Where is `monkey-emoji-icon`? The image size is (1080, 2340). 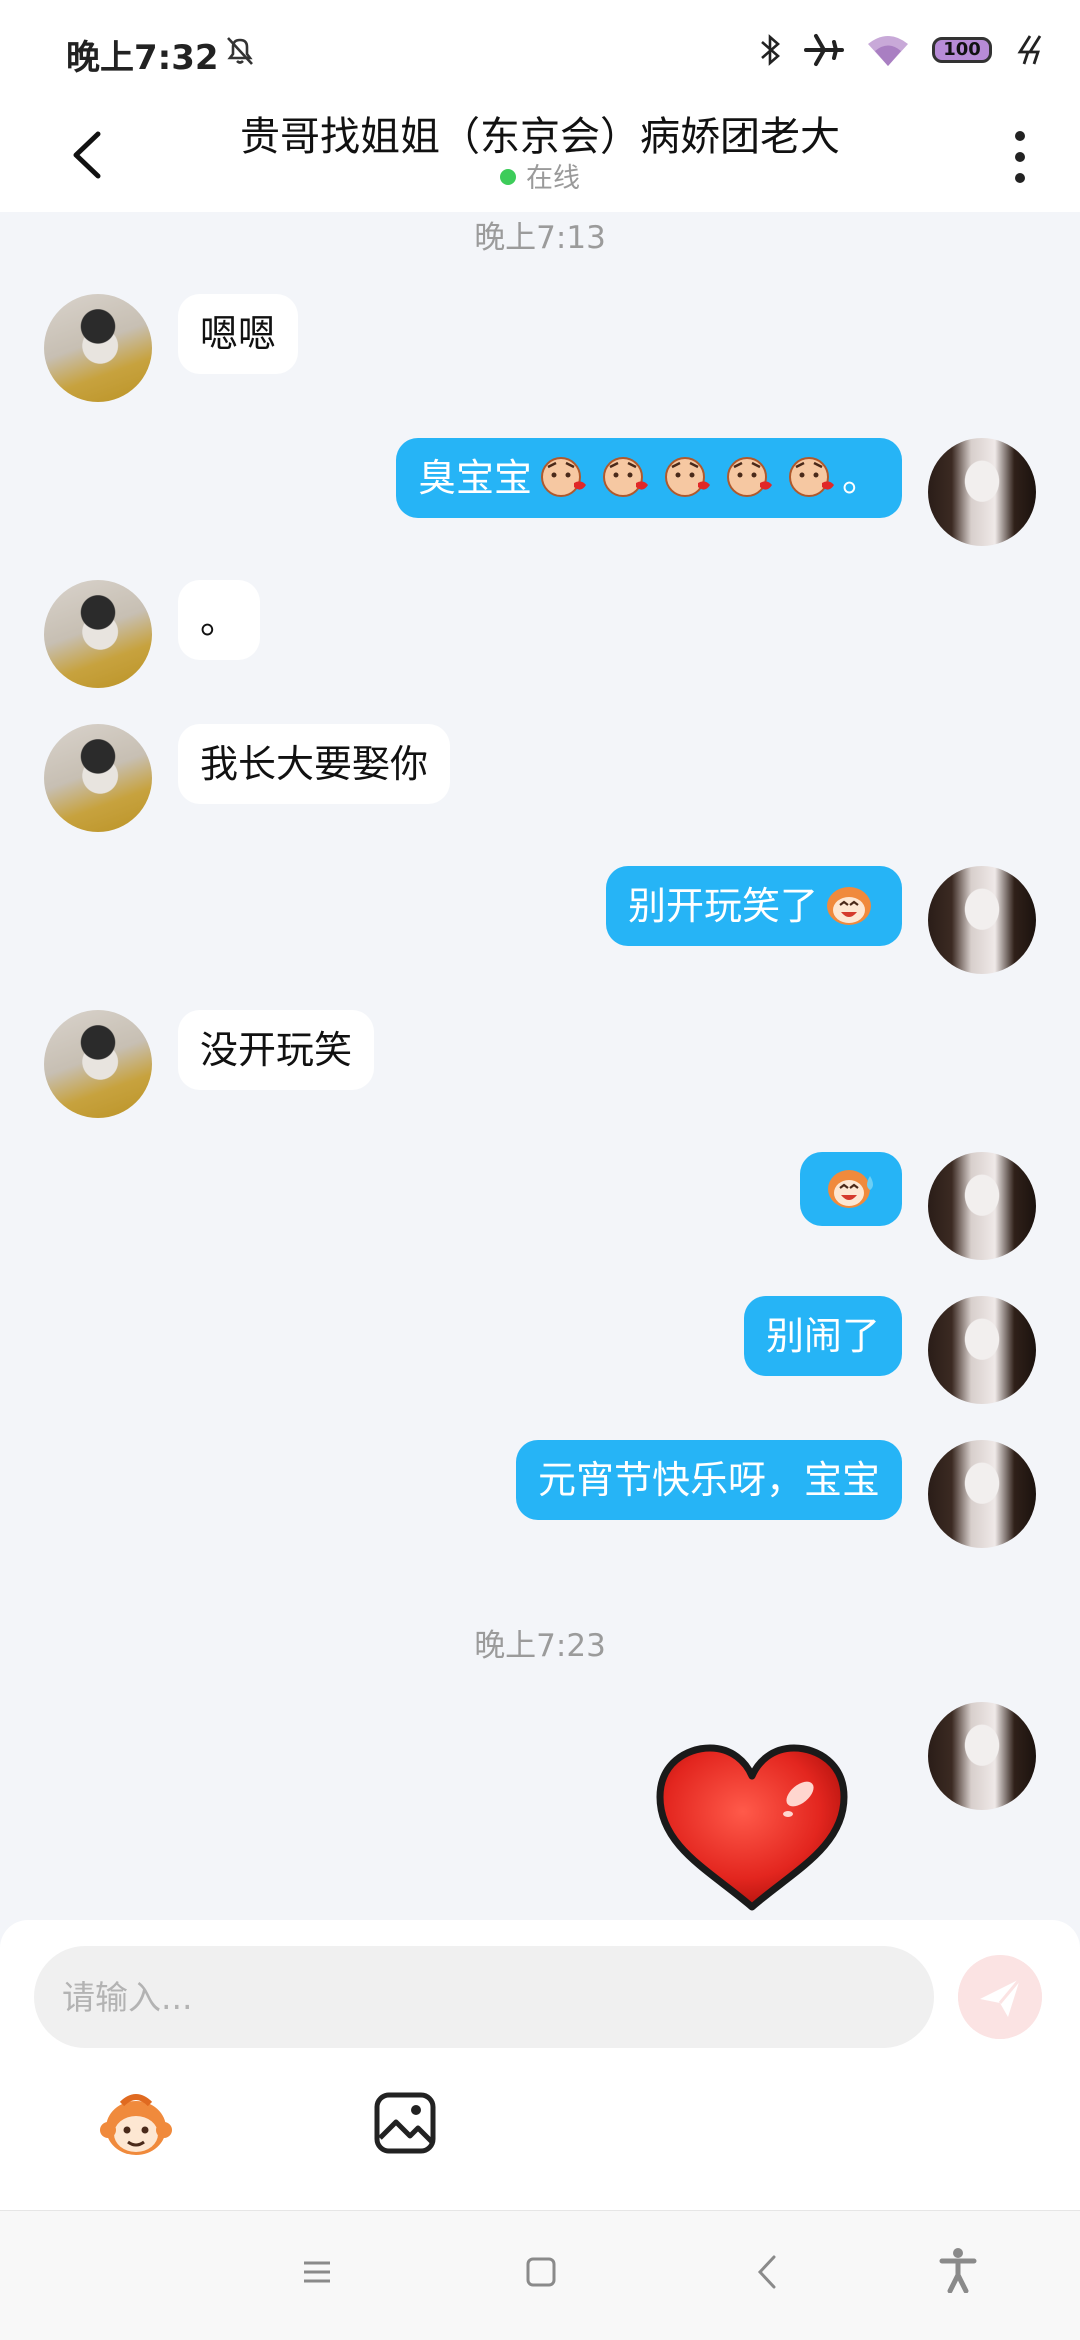 monkey-emoji-icon is located at coordinates (136, 2125).